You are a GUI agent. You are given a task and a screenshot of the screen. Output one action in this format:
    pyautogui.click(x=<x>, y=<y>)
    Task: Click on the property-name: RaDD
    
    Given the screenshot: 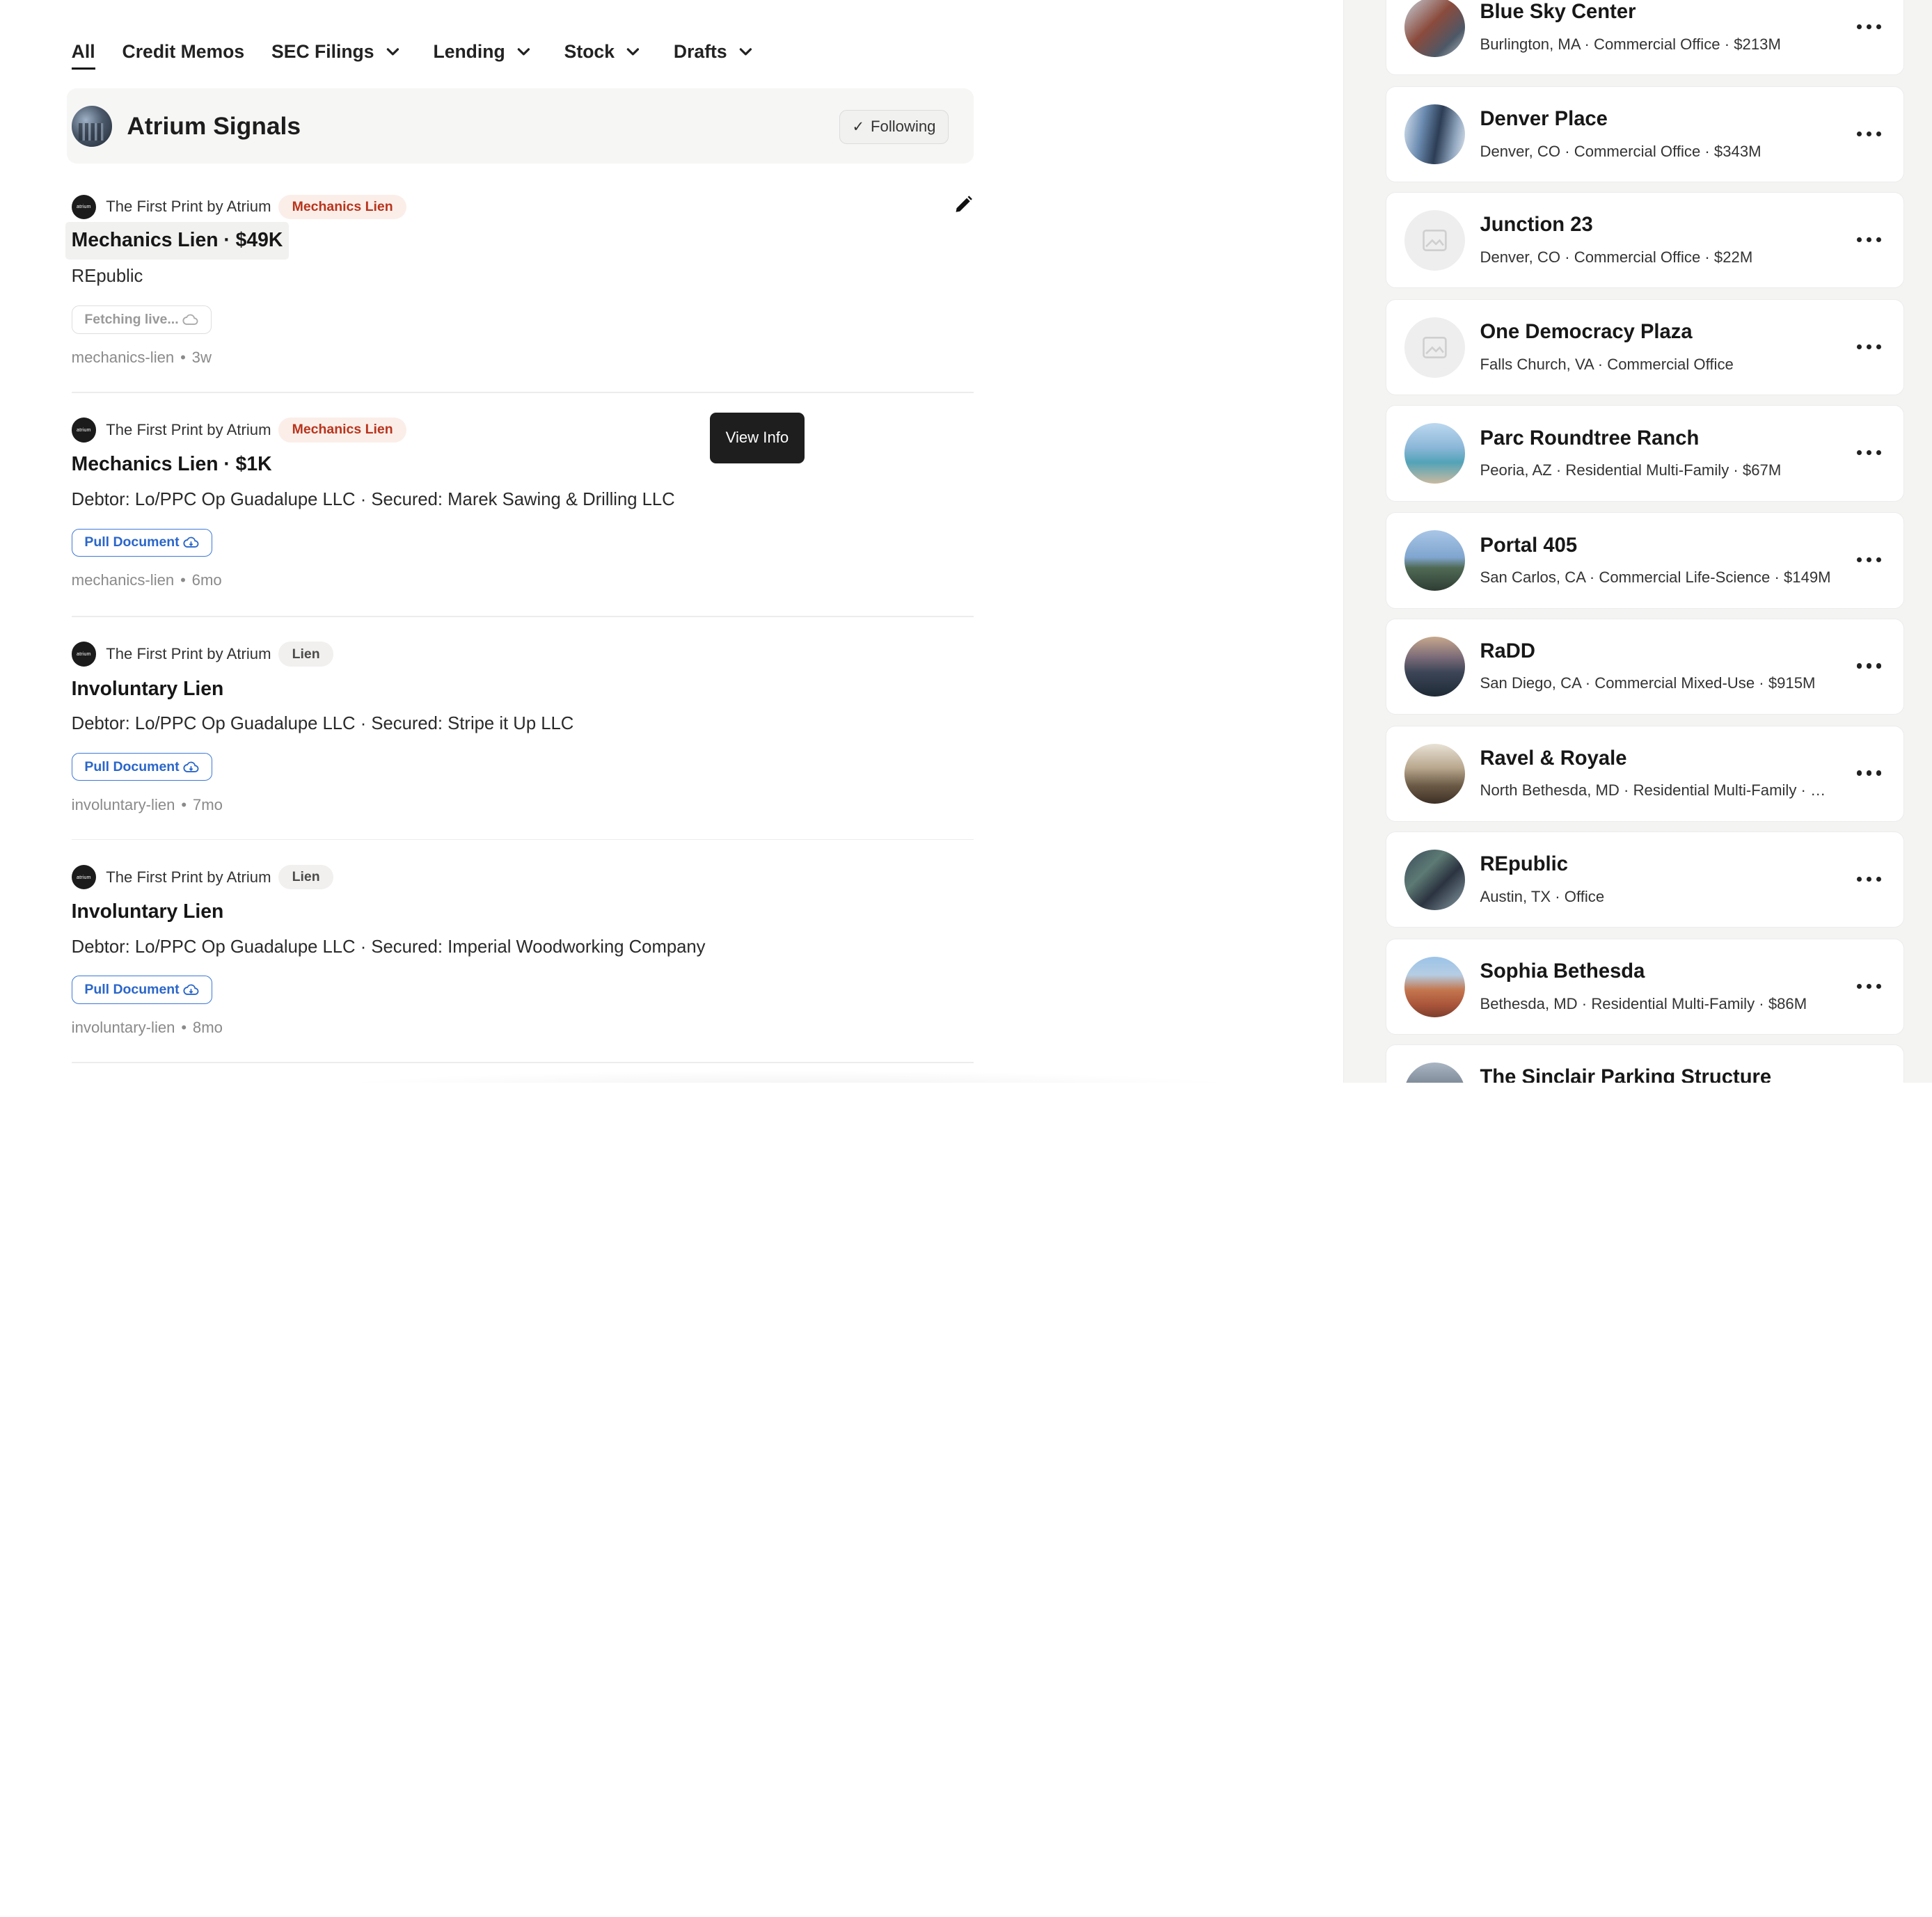 What is the action you would take?
    pyautogui.click(x=1507, y=650)
    